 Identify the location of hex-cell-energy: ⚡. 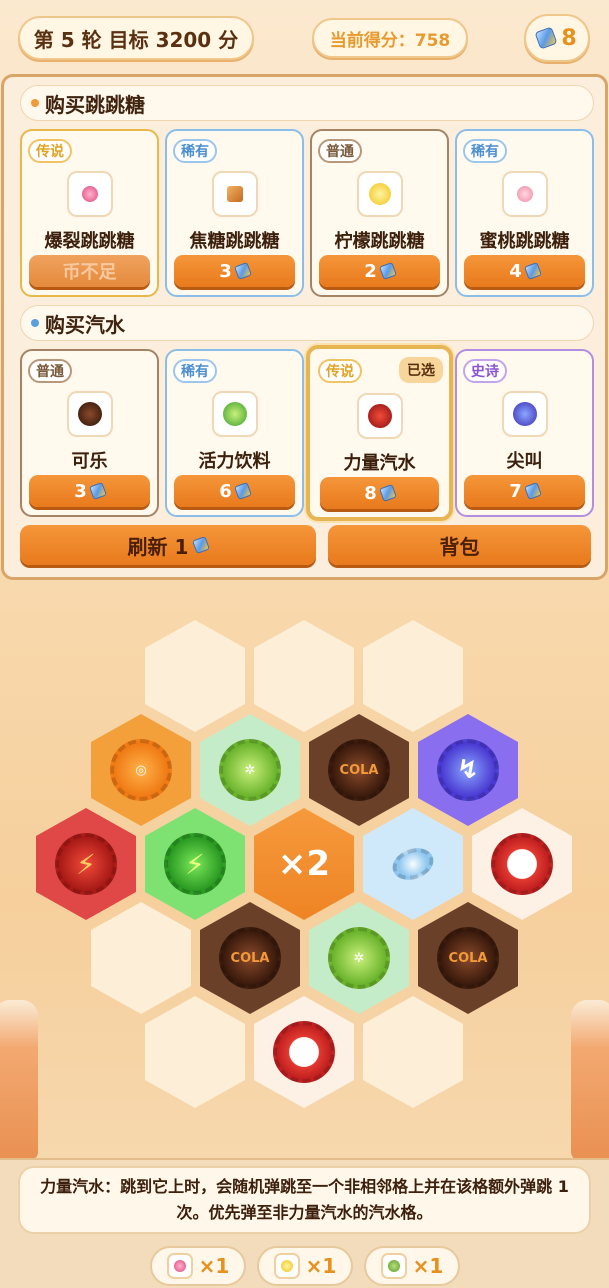
(195, 864).